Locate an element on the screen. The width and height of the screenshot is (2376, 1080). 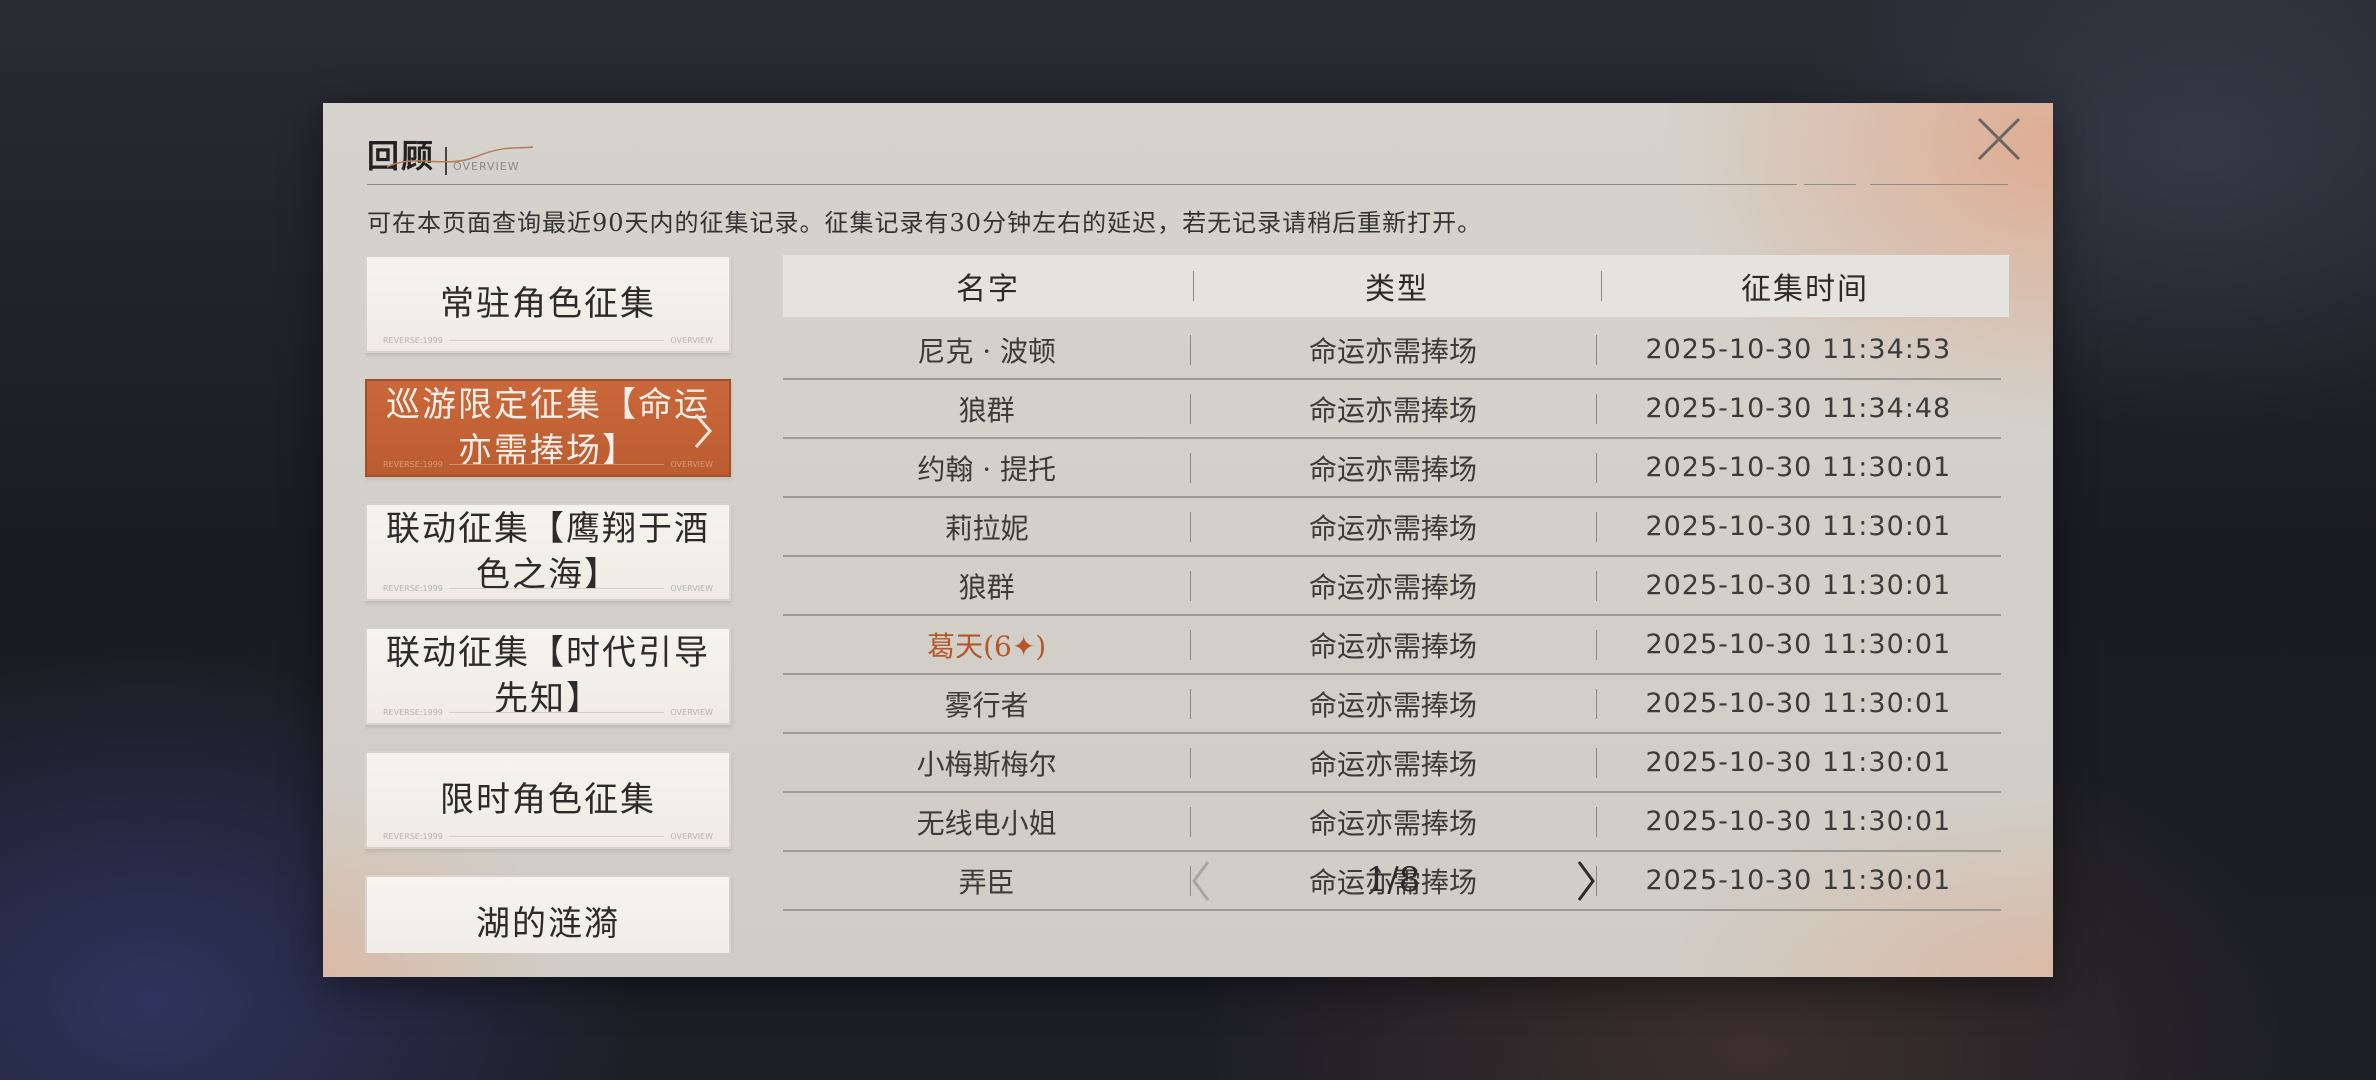
table-header: 名字 类型 征集时间 is located at coordinates (1396, 286).